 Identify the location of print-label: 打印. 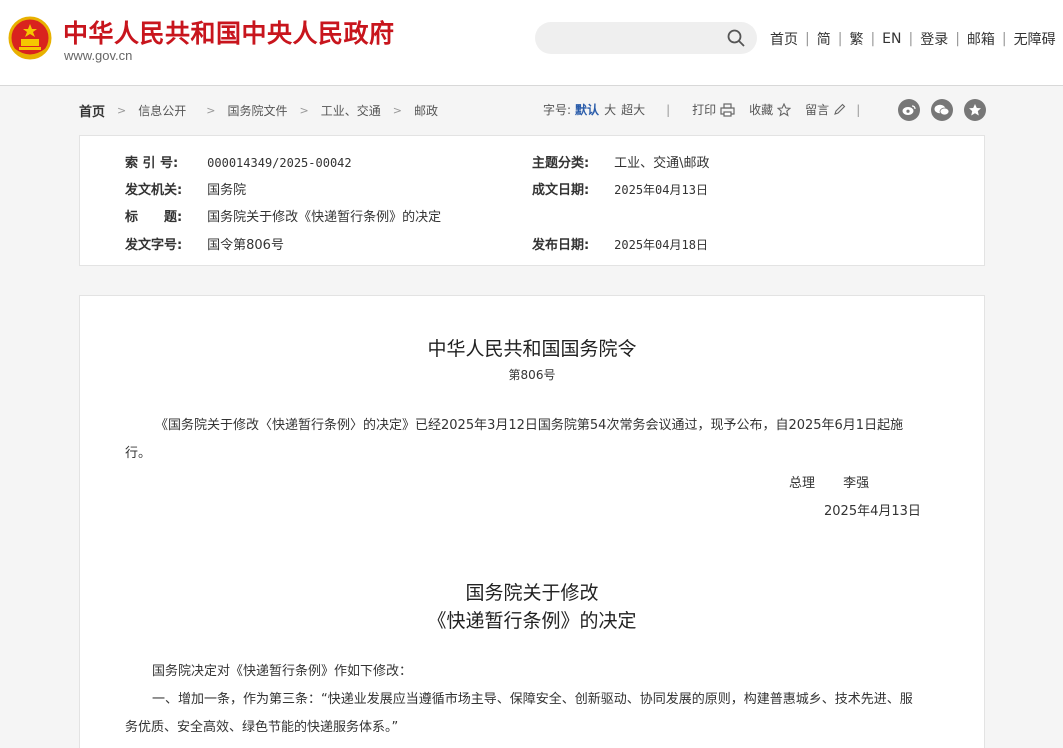
(704, 110).